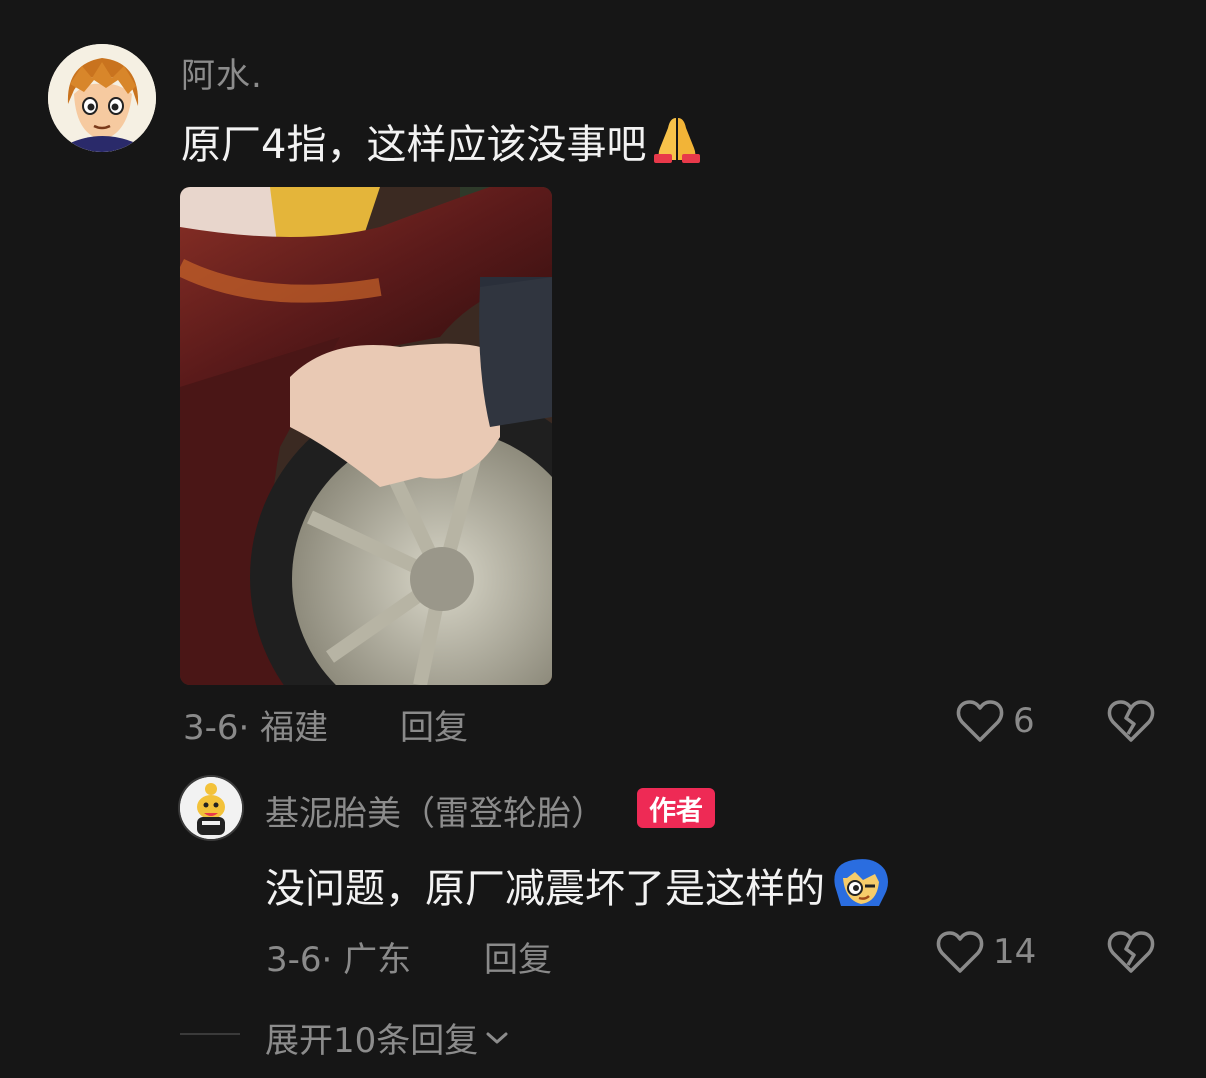 Image resolution: width=1206 pixels, height=1078 pixels. I want to click on chevron-down-icon, so click(497, 1037).